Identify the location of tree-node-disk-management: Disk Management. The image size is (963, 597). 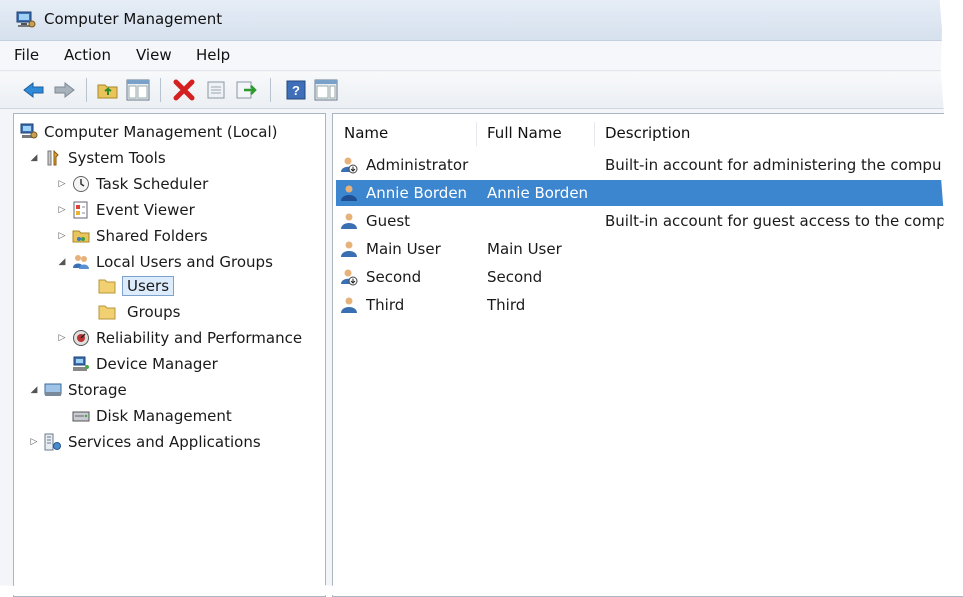
(152, 416).